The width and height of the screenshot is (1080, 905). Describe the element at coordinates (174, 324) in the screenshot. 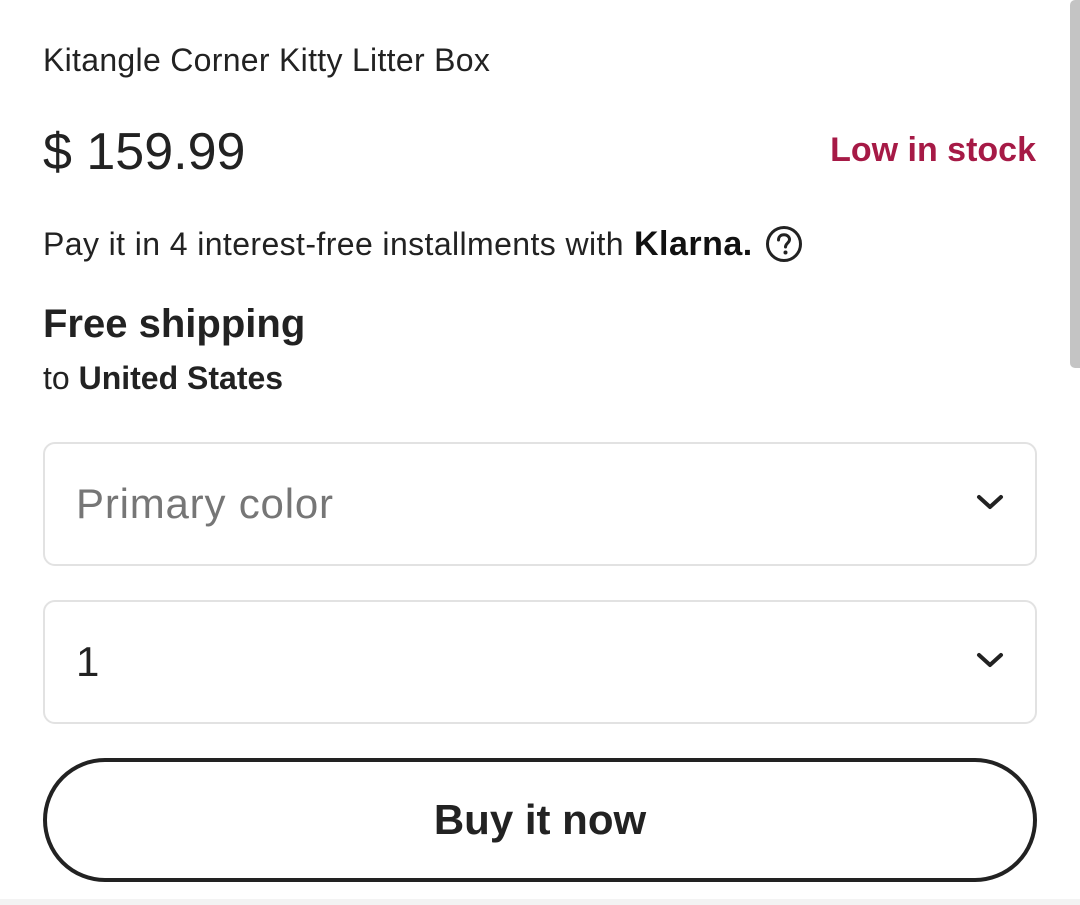

I see `shipping-headline: Free shipping` at that location.